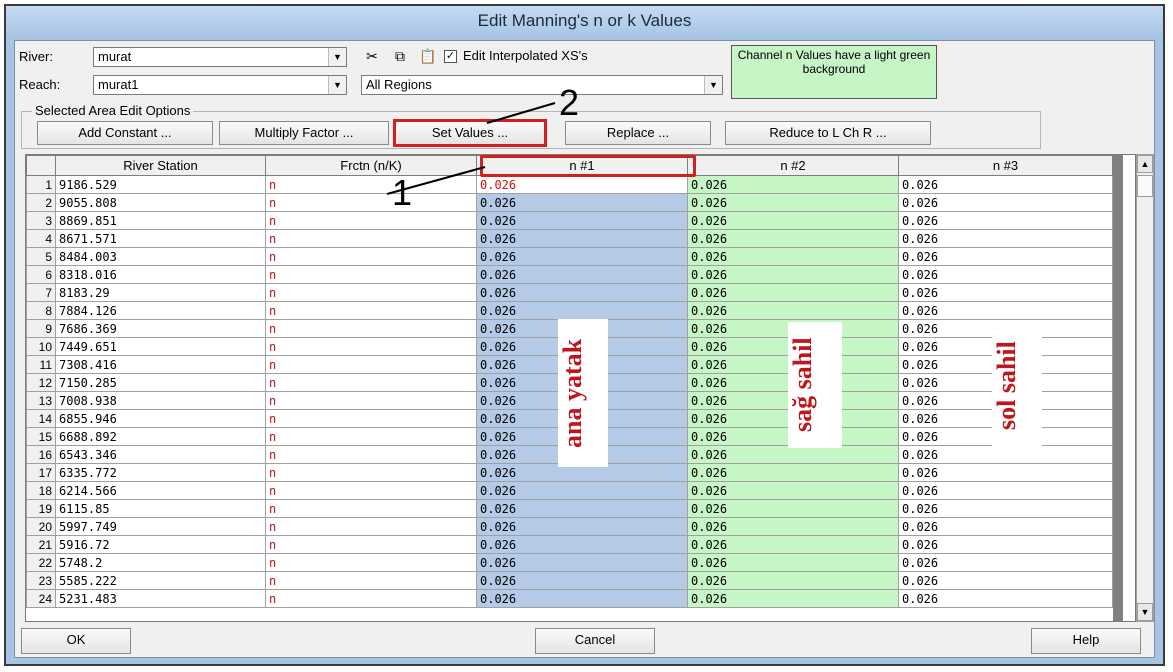 This screenshot has width=1173, height=672. What do you see at coordinates (584, 21) in the screenshot?
I see `window-title: Edit Manning's n or k Values` at bounding box center [584, 21].